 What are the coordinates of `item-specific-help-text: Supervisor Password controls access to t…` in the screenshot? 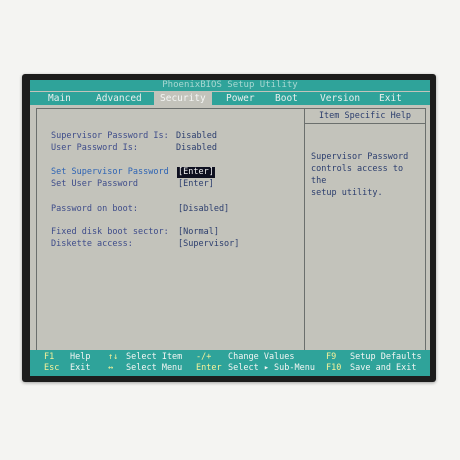 It's located at (360, 175).